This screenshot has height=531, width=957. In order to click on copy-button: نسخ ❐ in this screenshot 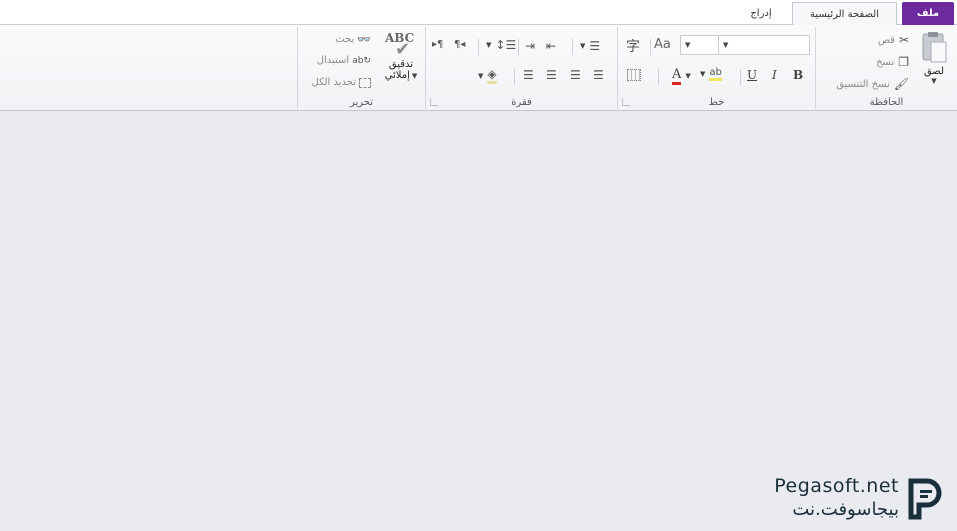, I will do `click(892, 62)`.